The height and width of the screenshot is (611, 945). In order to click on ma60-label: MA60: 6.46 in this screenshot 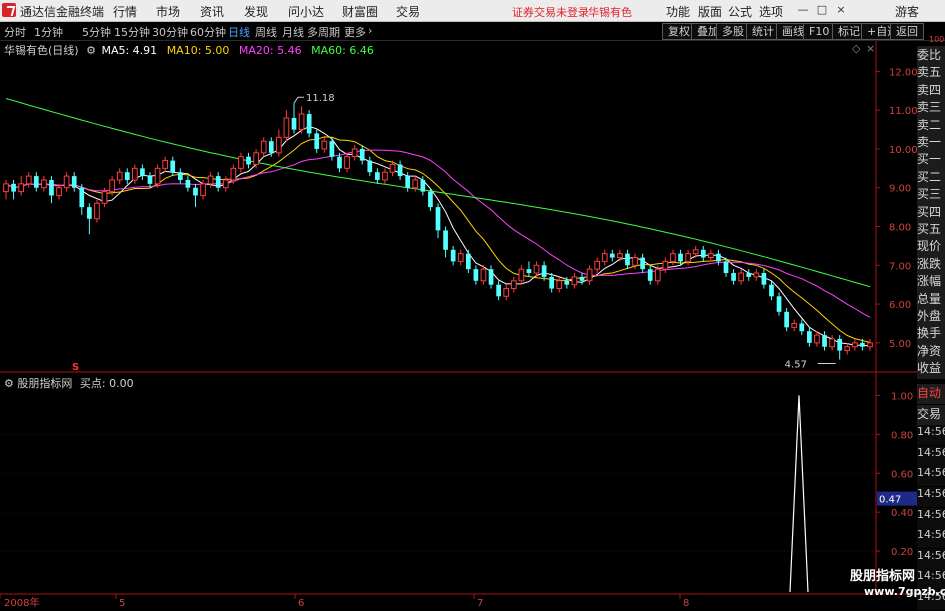, I will do `click(342, 50)`.